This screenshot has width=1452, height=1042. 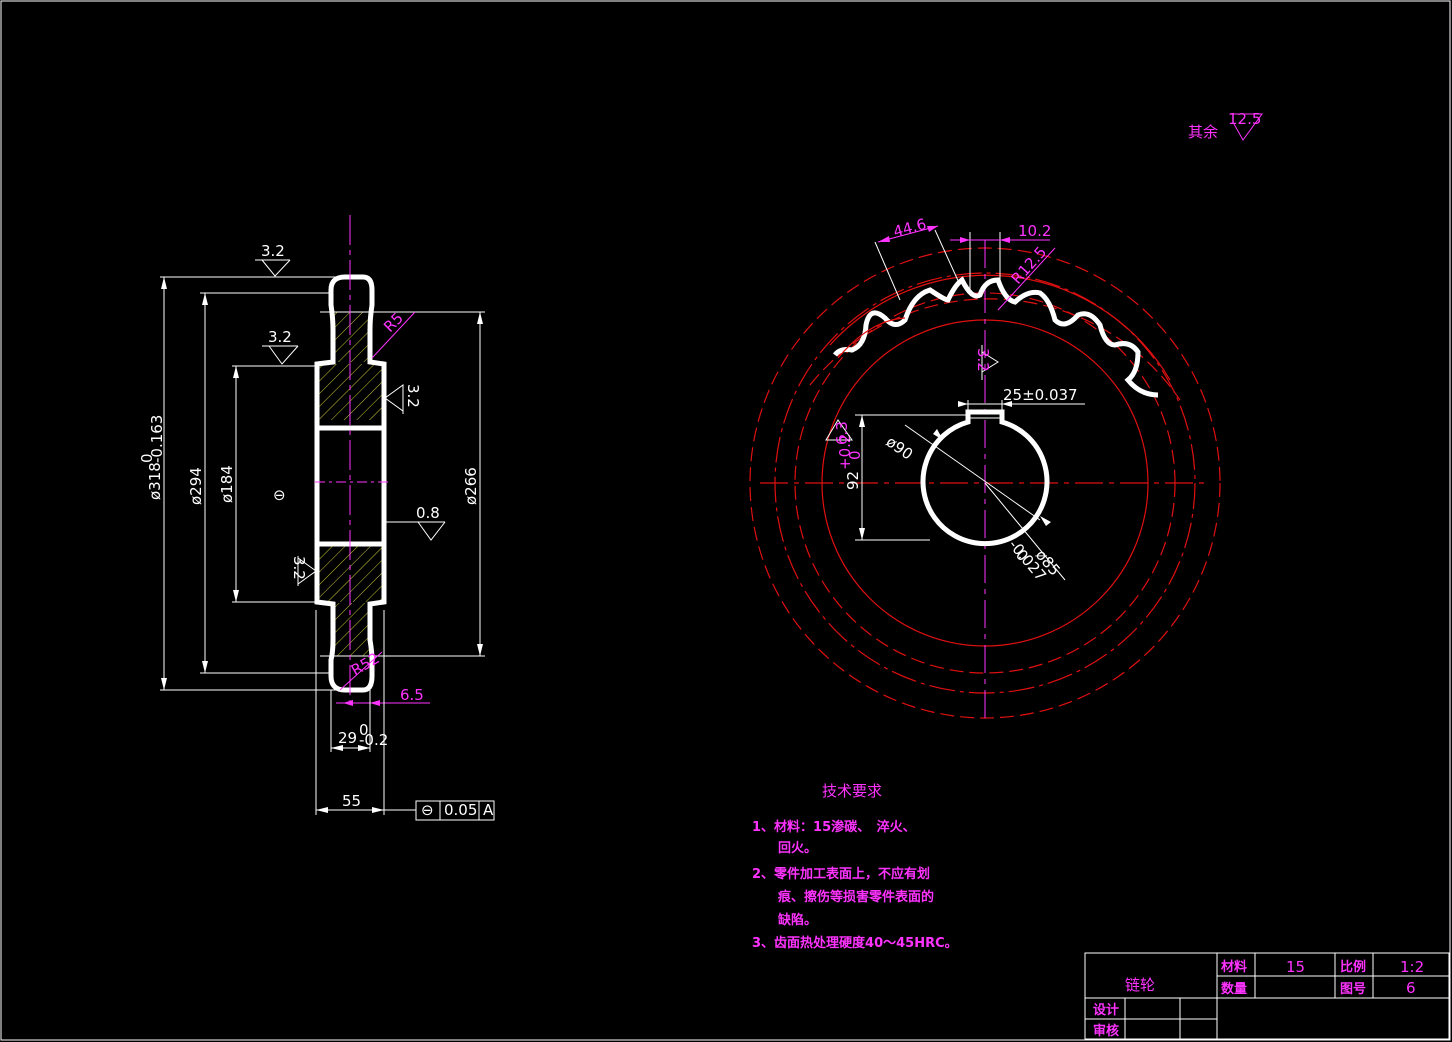 I want to click on dim-tooth-width: 10.2, so click(x=1034, y=231).